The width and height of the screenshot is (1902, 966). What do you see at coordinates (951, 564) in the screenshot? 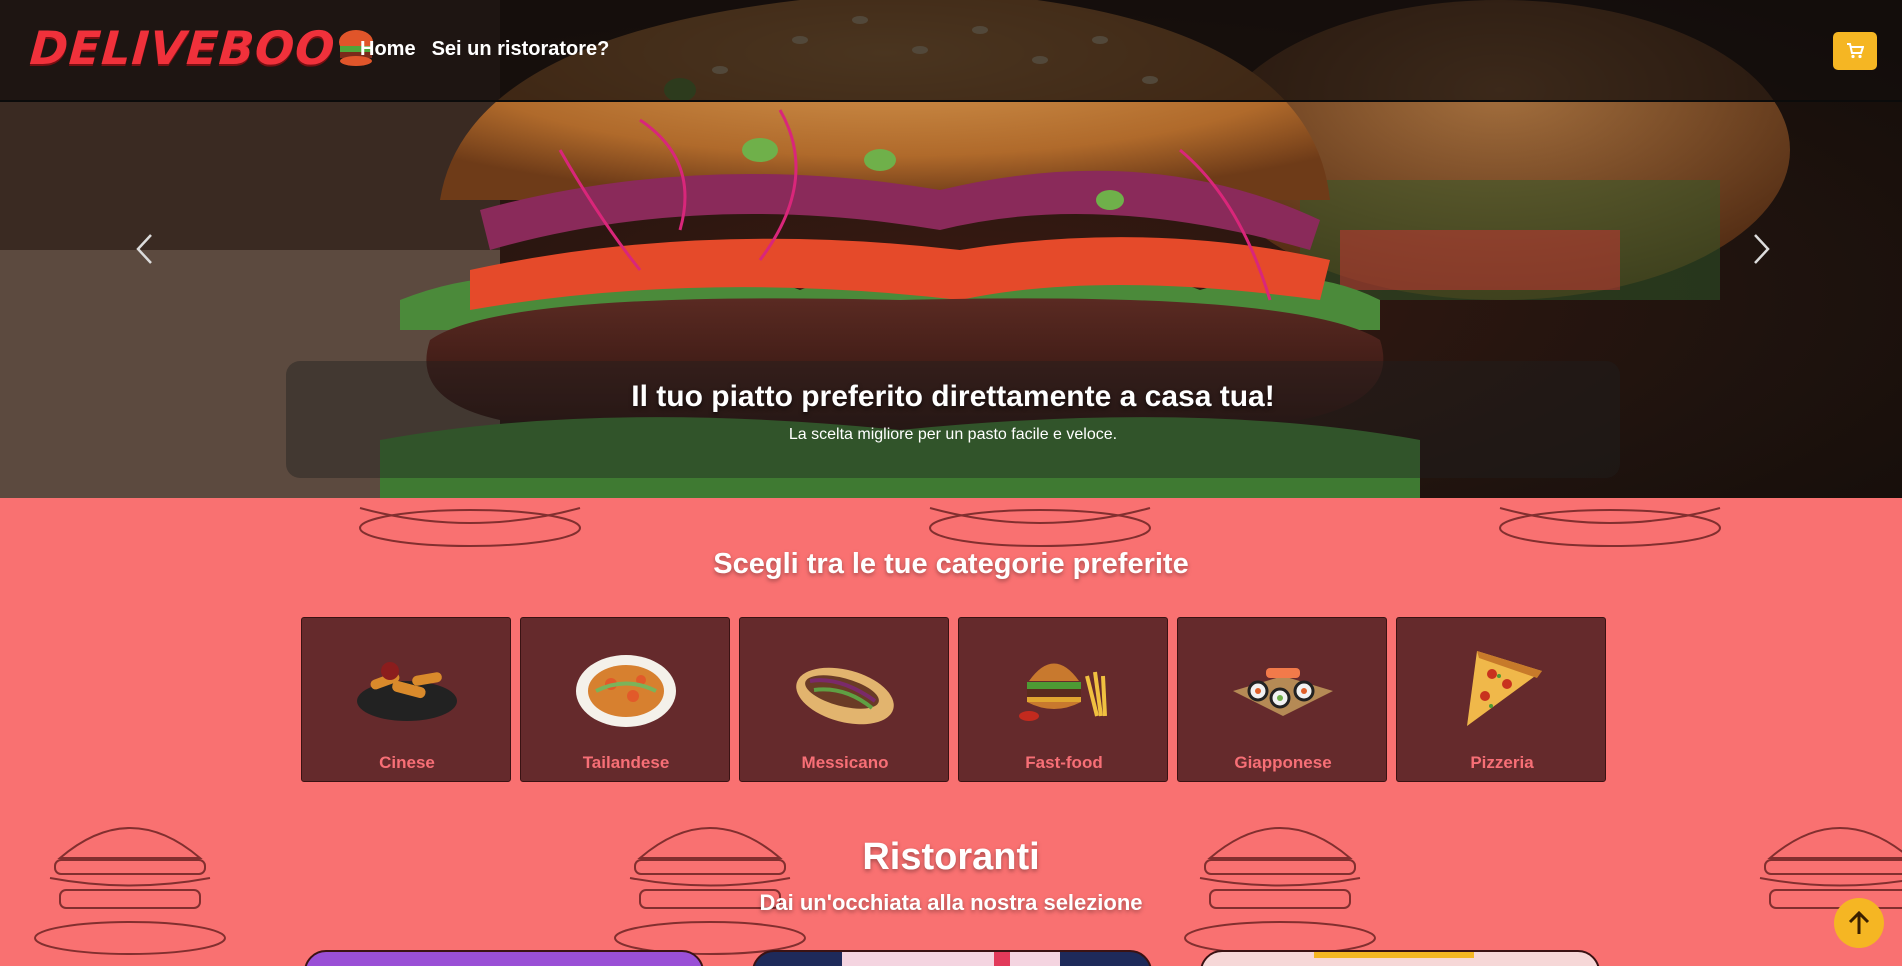
I see `categories-title: Scegli tra le tue categorie preferite` at bounding box center [951, 564].